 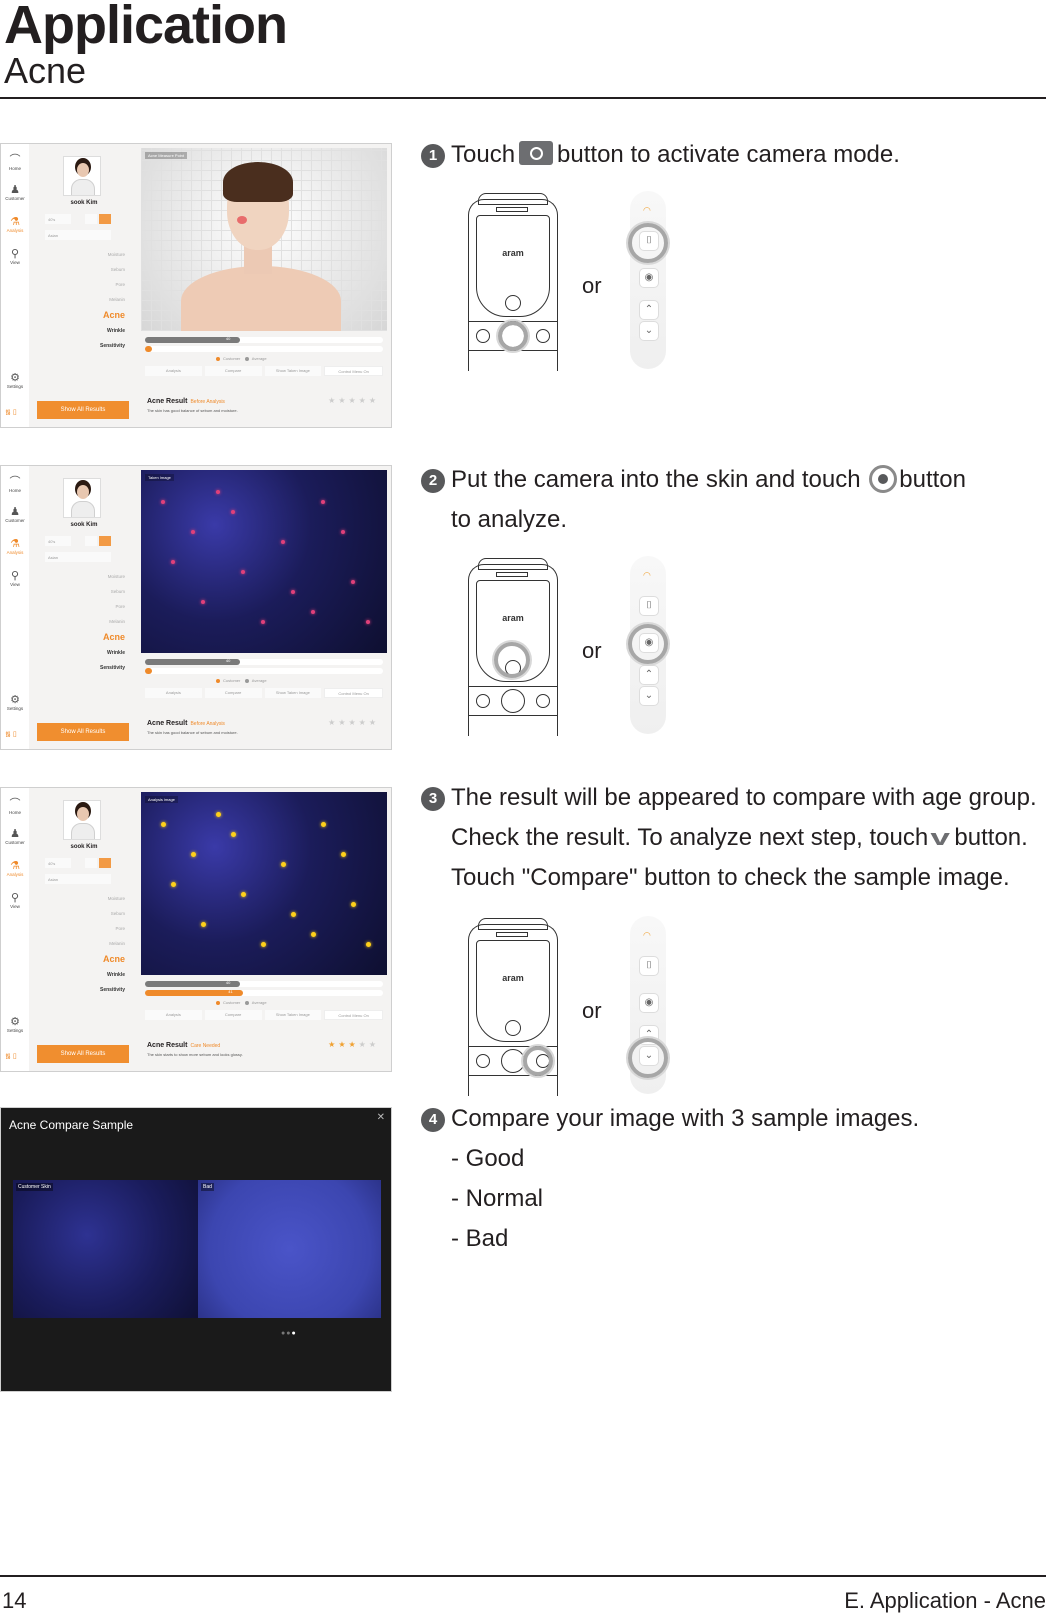 What do you see at coordinates (228, 982) in the screenshot?
I see `average-value: 40` at bounding box center [228, 982].